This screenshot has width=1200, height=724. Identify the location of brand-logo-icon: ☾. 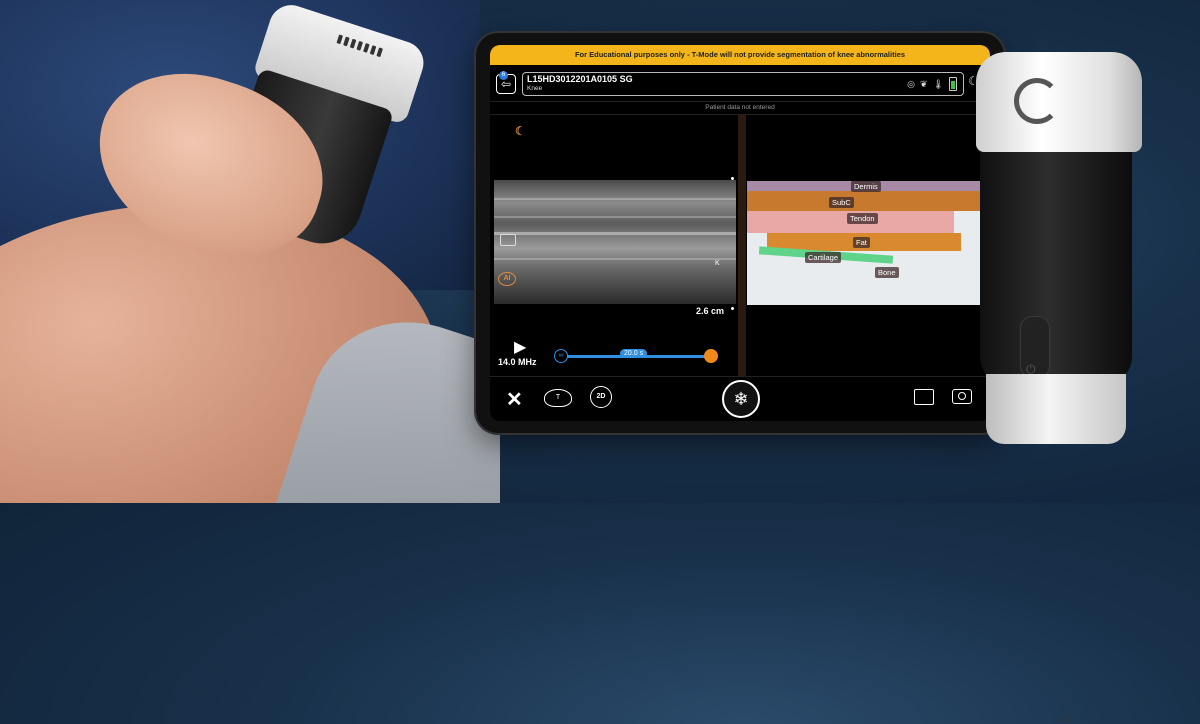
(520, 131).